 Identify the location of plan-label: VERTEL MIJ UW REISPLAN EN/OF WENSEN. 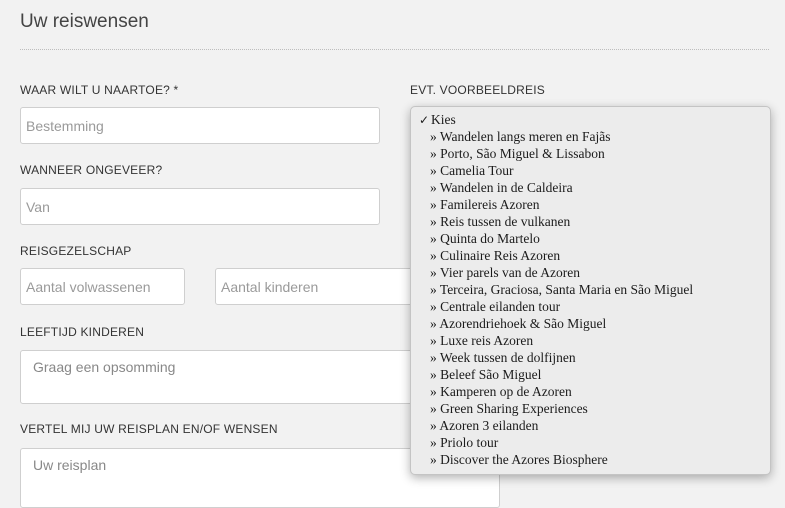
(149, 429).